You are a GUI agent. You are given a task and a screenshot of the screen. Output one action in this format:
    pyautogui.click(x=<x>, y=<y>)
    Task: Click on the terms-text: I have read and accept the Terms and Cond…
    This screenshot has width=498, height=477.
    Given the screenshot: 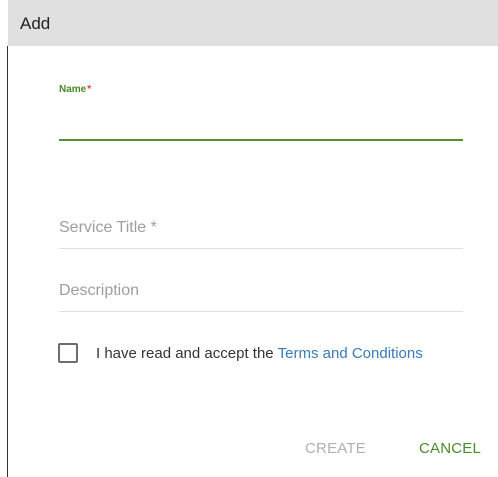 What is the action you would take?
    pyautogui.click(x=259, y=353)
    